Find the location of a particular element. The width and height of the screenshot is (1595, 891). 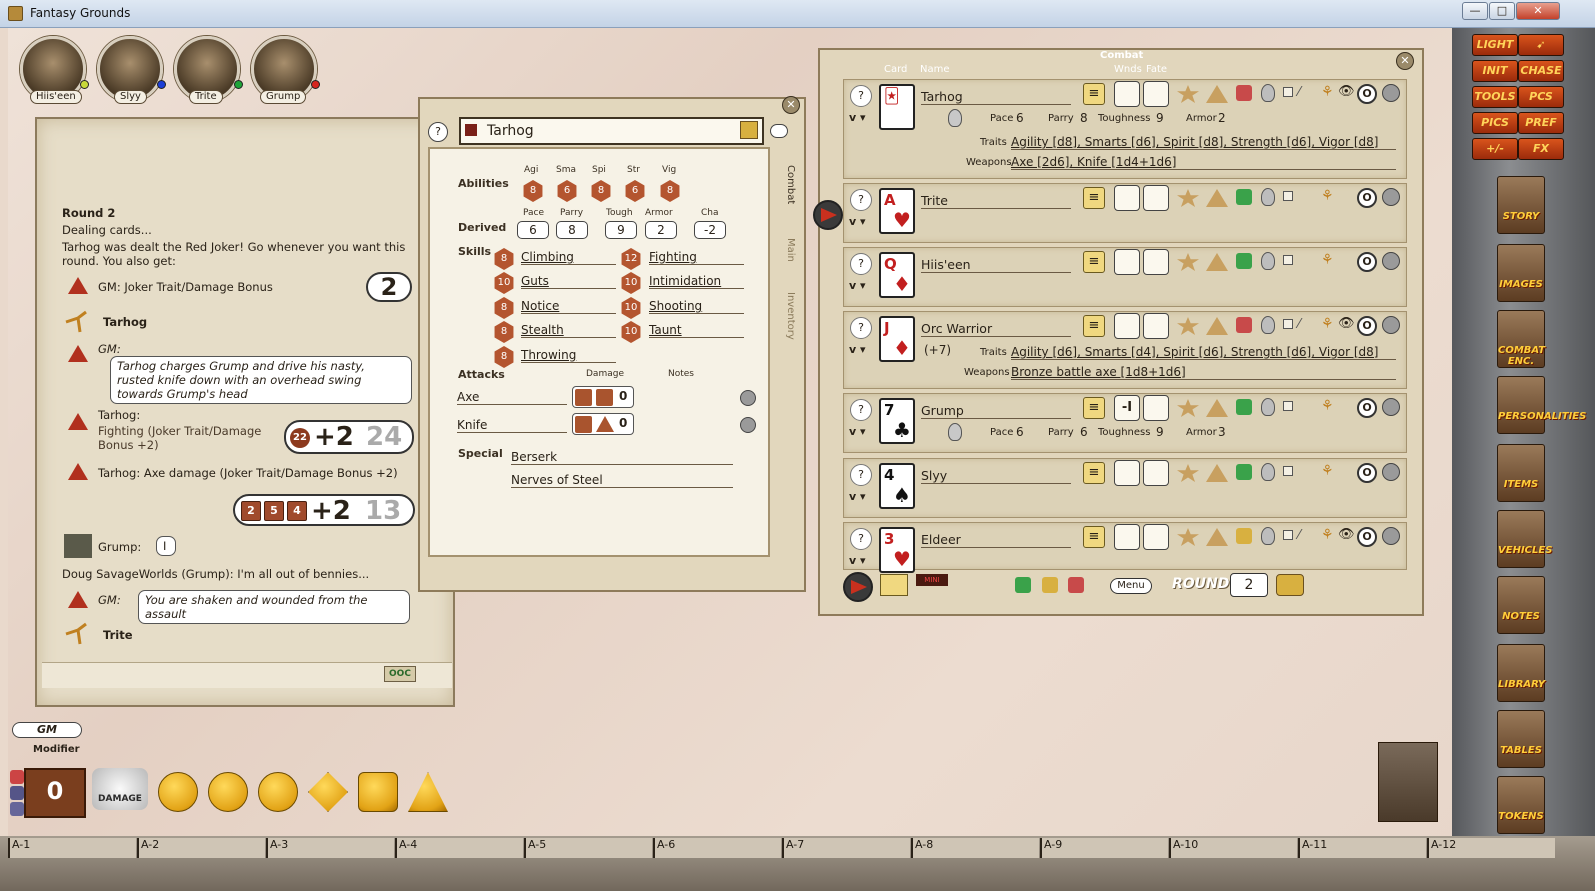

skill-throwing: Throwing is located at coordinates (568, 355).